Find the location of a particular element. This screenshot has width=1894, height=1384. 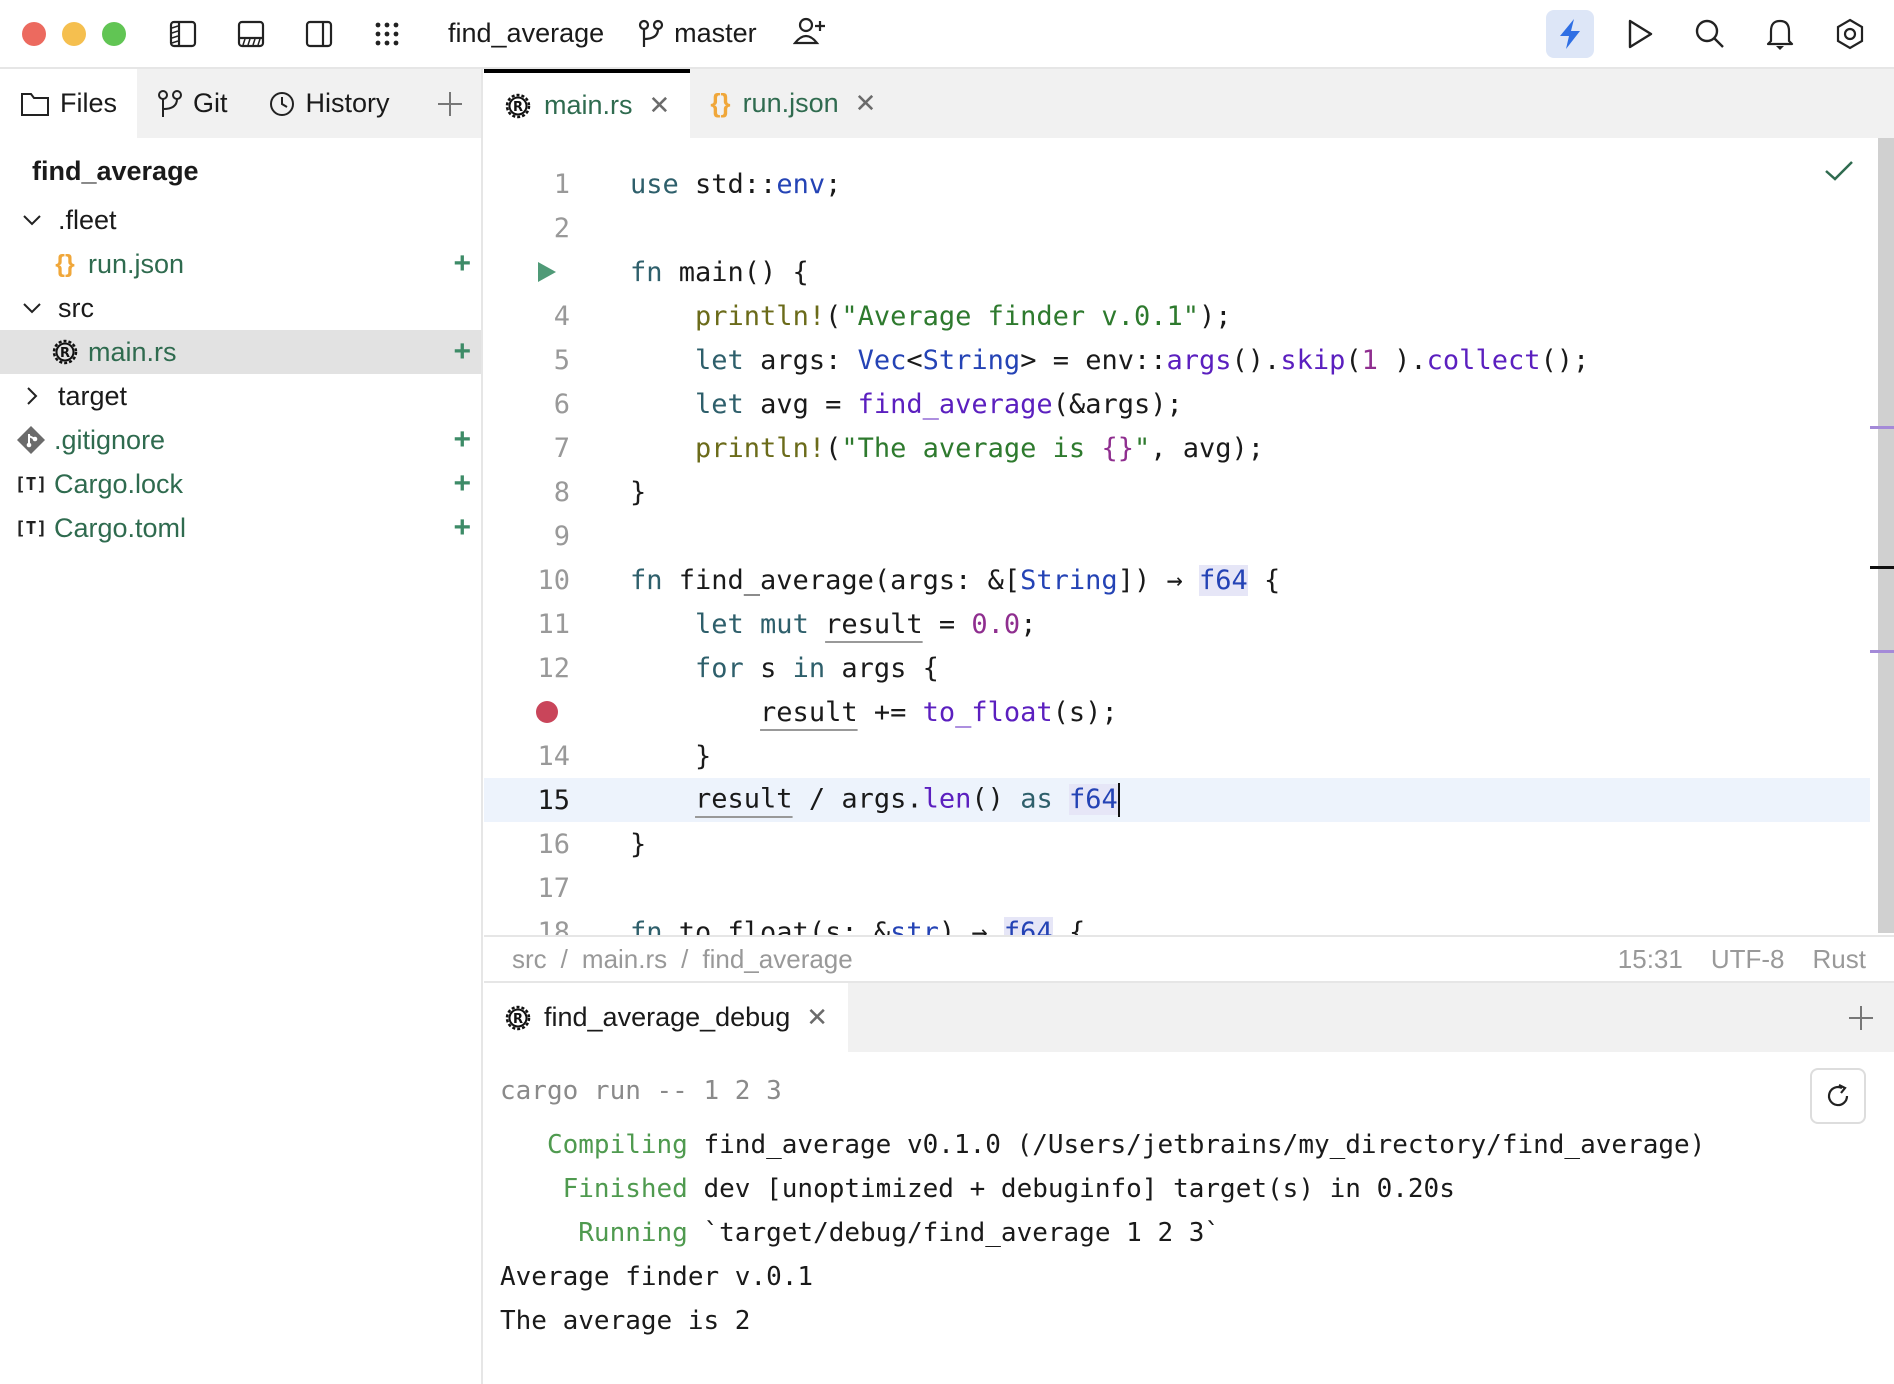

bell-icon is located at coordinates (1780, 34).